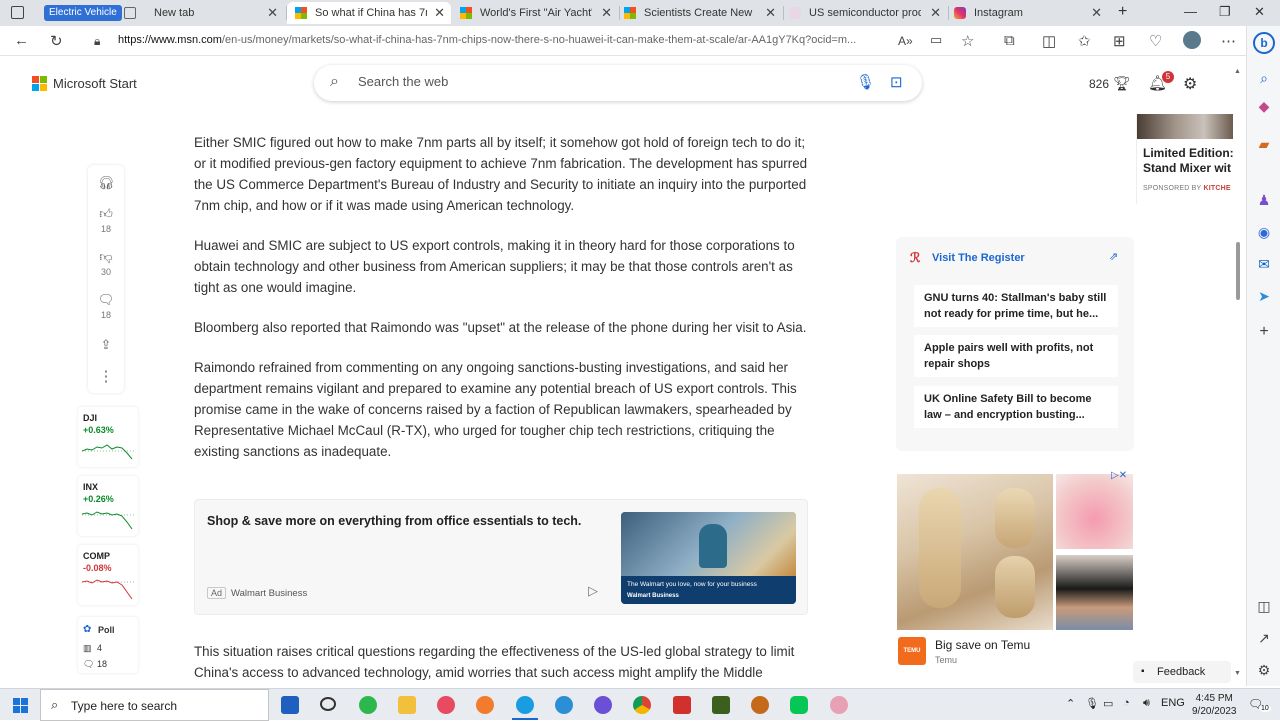  I want to click on rewards-trophy-icon: 🏆︎, so click(1122, 83).